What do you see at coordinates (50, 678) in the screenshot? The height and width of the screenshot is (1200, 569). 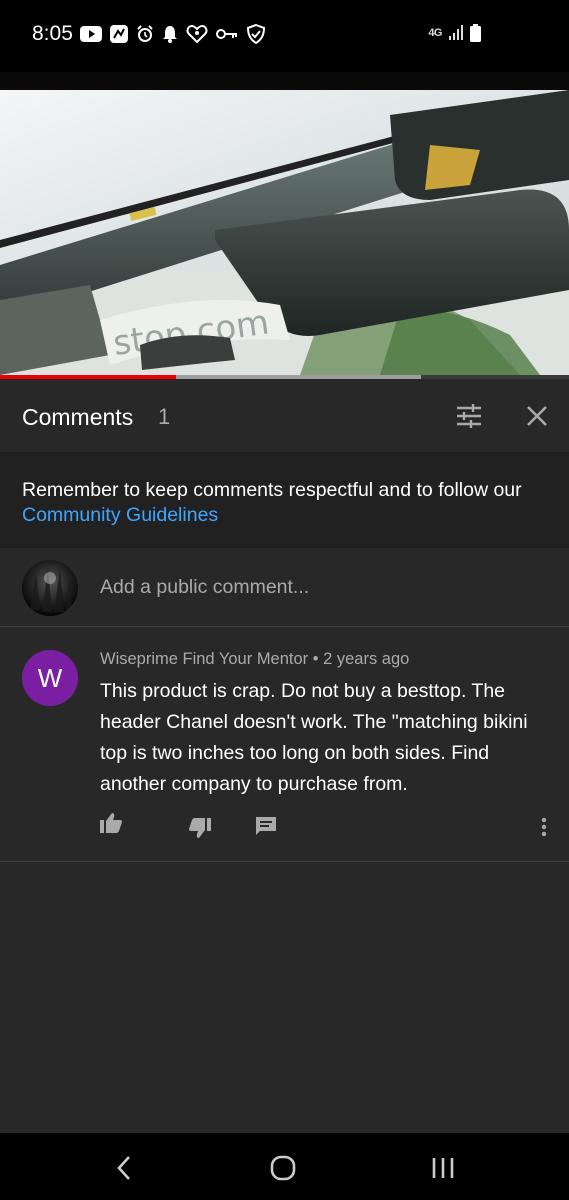 I see `author-avatar: W` at bounding box center [50, 678].